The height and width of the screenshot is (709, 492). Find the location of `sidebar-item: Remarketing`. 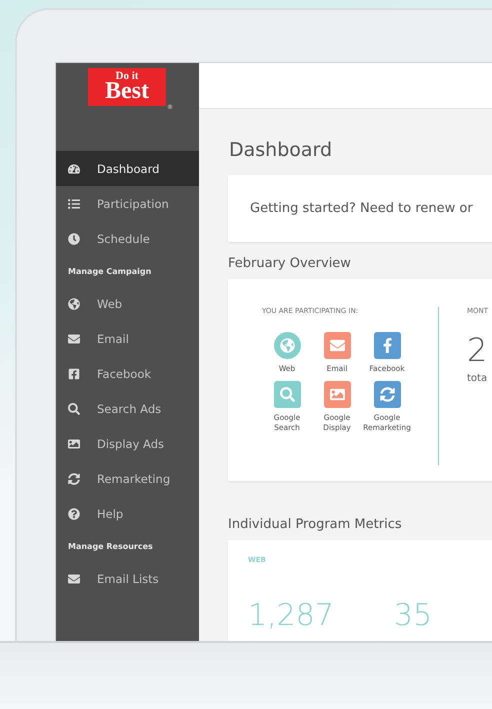

sidebar-item: Remarketing is located at coordinates (127, 478).